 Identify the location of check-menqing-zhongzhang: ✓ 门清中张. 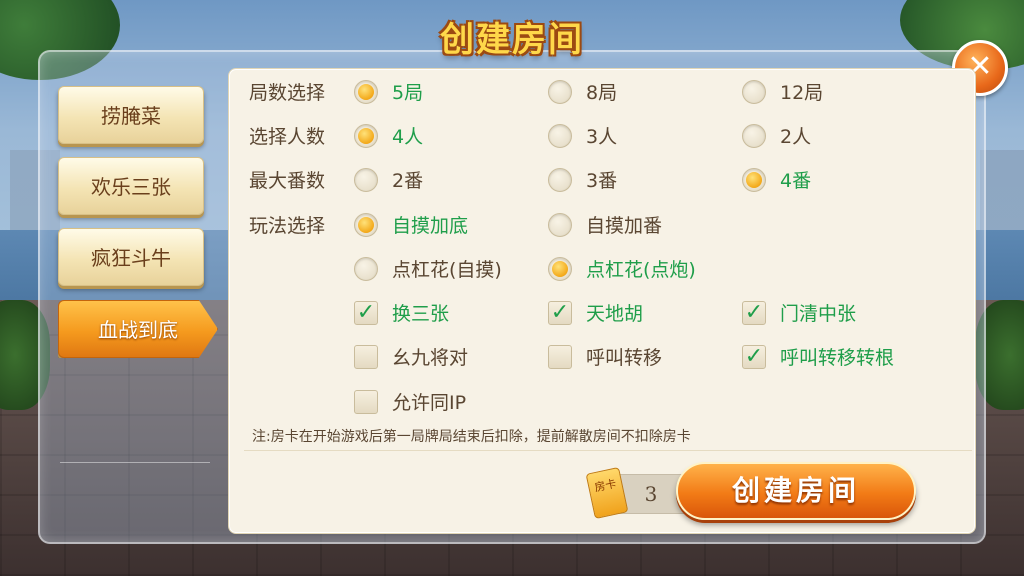
(799, 312).